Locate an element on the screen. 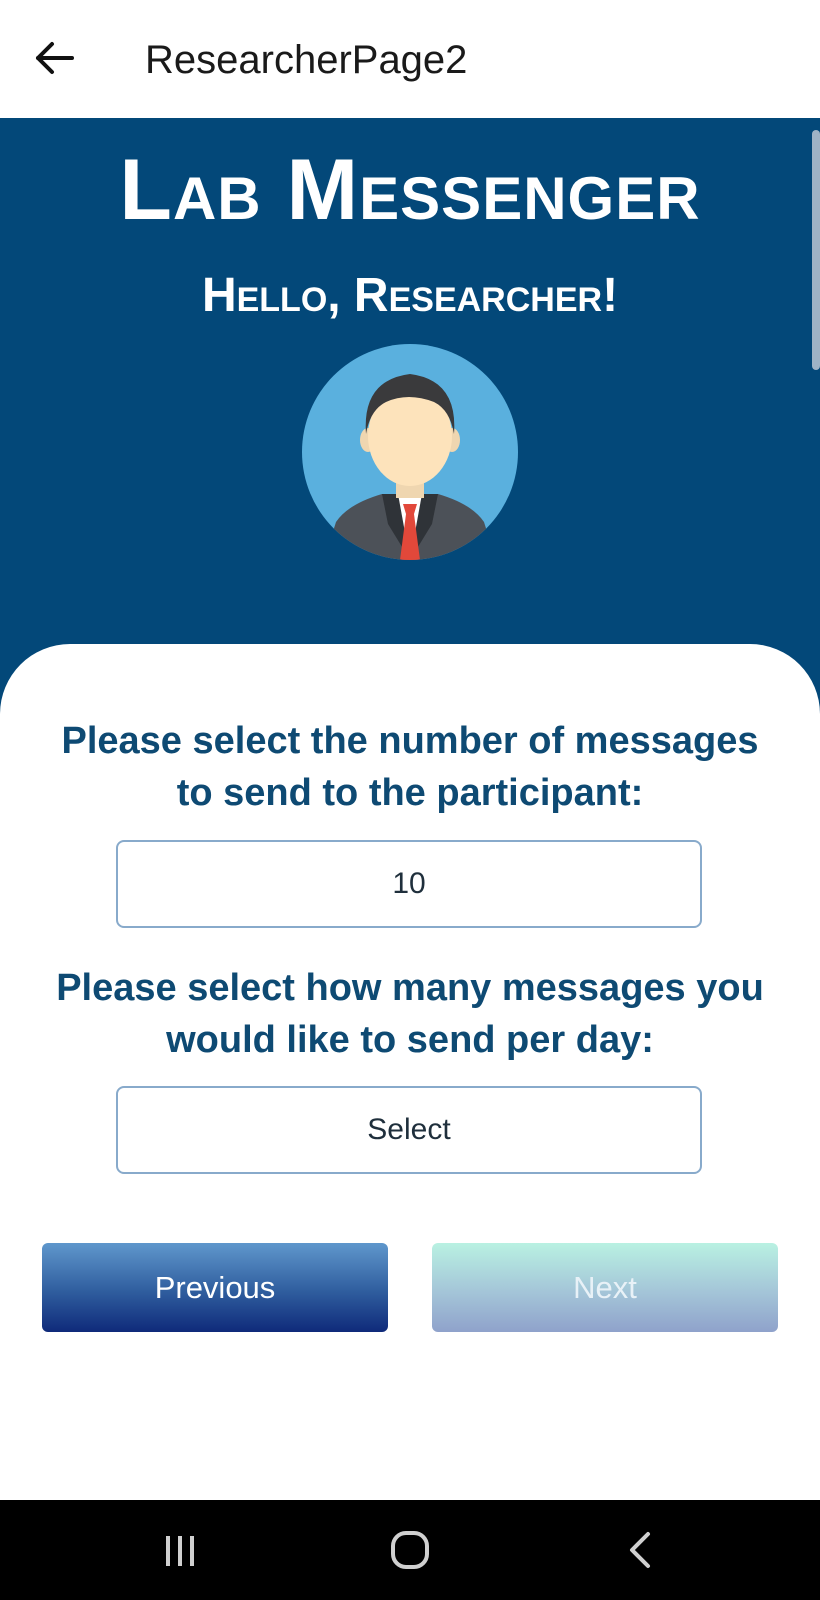  system-nav-bar is located at coordinates (410, 1550).